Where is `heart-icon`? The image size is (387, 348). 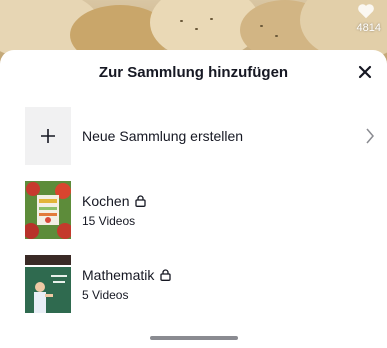 heart-icon is located at coordinates (366, 11).